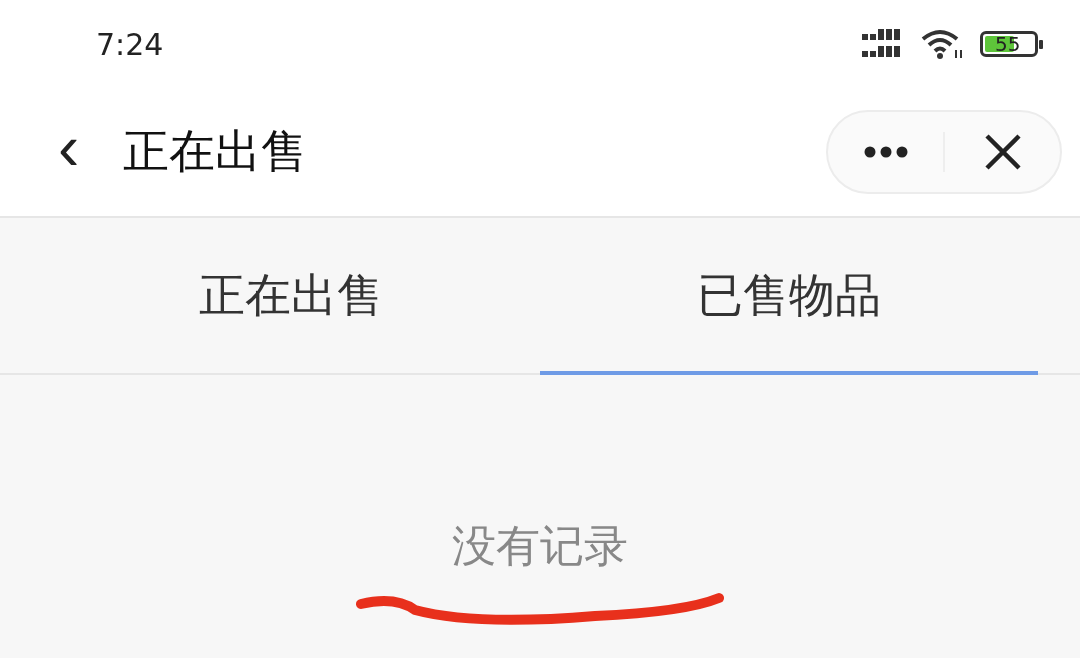 The height and width of the screenshot is (658, 1080). What do you see at coordinates (69, 152) in the screenshot?
I see `back-button: ‹` at bounding box center [69, 152].